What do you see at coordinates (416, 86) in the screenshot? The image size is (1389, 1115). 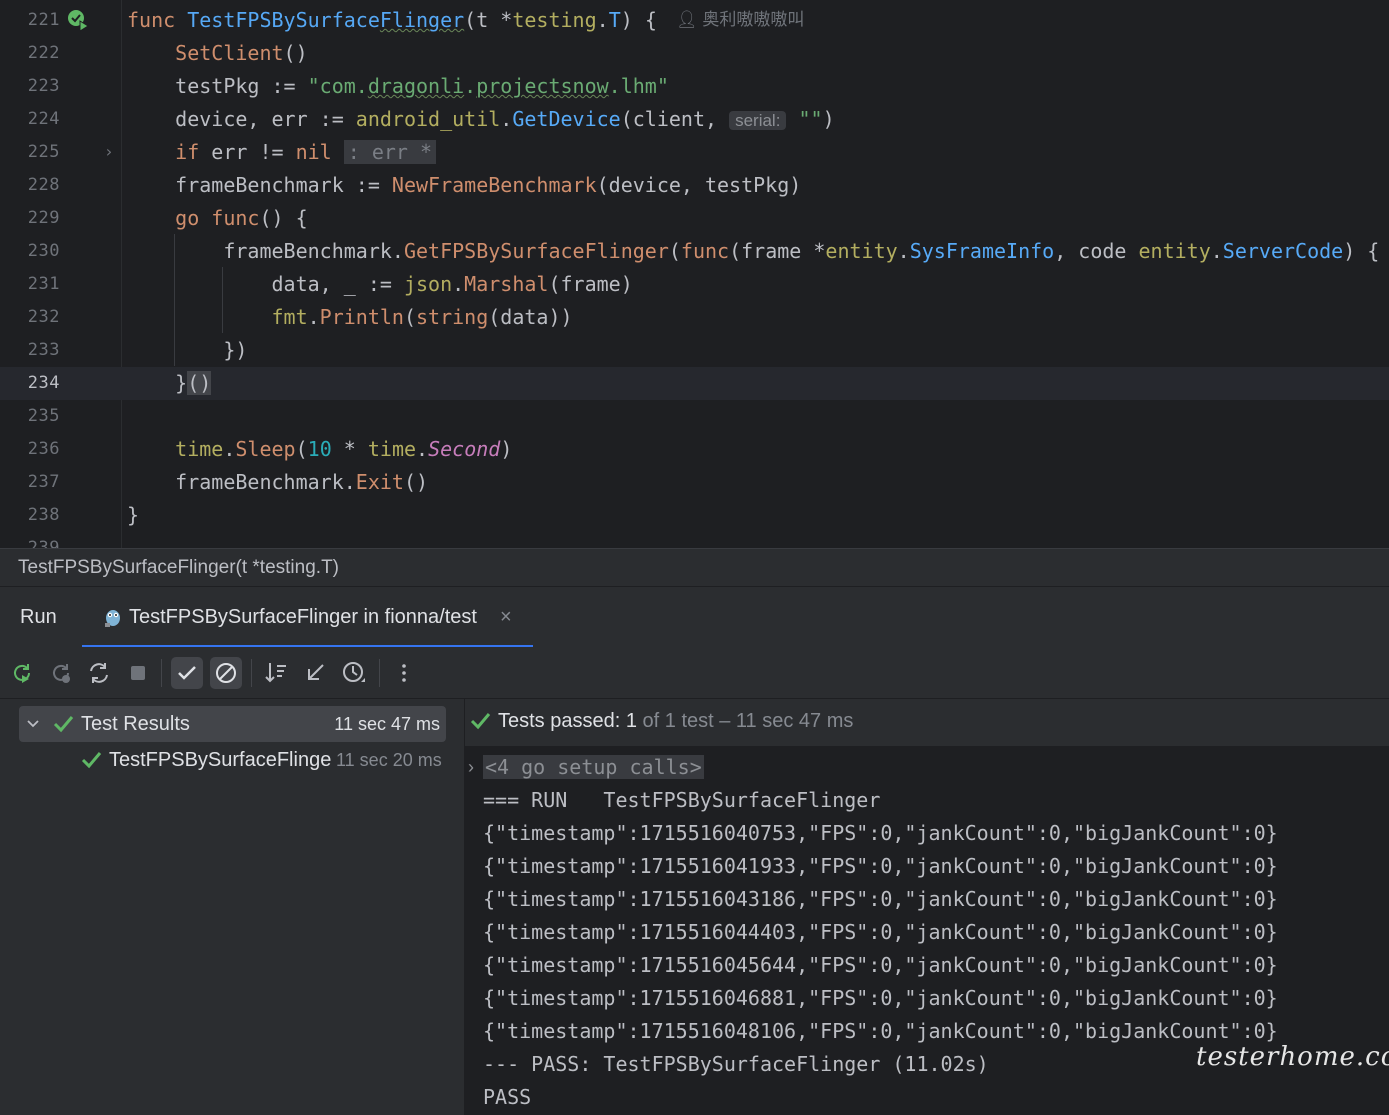 I see `code-token: dragonli` at bounding box center [416, 86].